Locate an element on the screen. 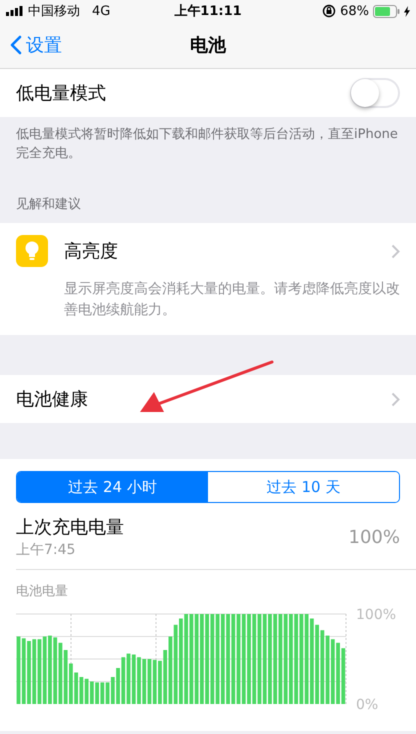 The width and height of the screenshot is (416, 734). lightbulb-icon is located at coordinates (32, 251).